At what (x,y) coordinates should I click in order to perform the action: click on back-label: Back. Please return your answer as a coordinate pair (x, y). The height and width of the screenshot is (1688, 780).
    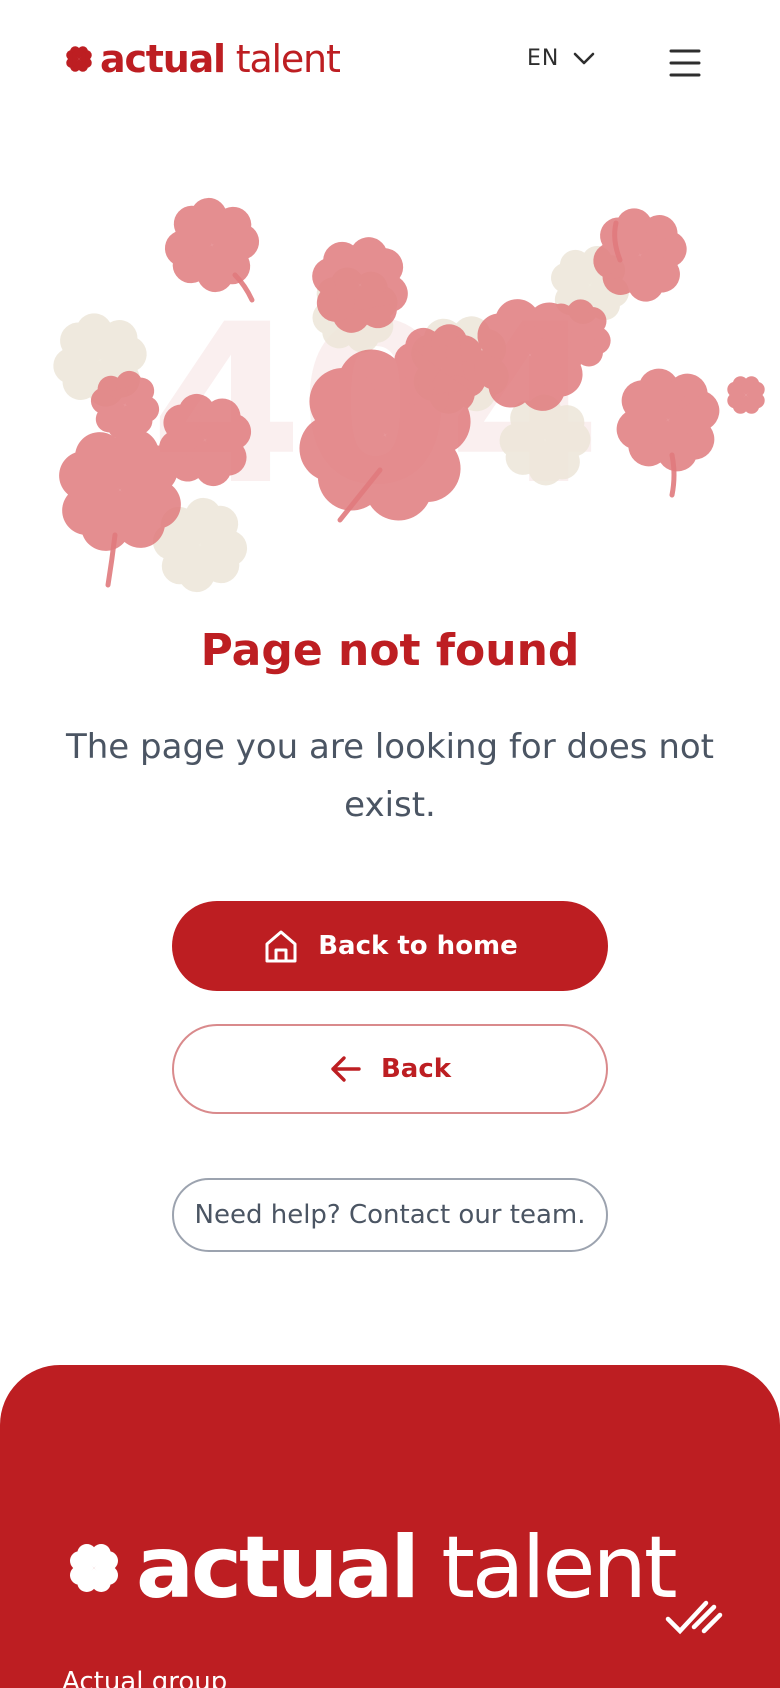
    Looking at the image, I should click on (416, 1069).